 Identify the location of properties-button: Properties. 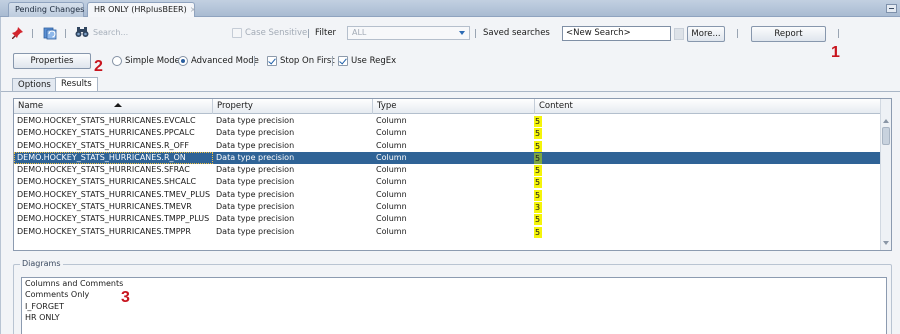
(52, 61).